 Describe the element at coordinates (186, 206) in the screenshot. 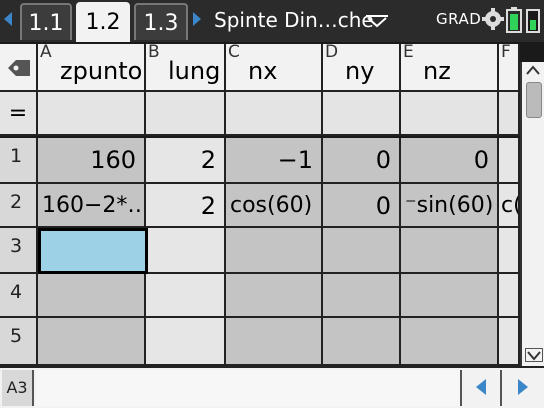

I see `cell-b2: 2` at that location.